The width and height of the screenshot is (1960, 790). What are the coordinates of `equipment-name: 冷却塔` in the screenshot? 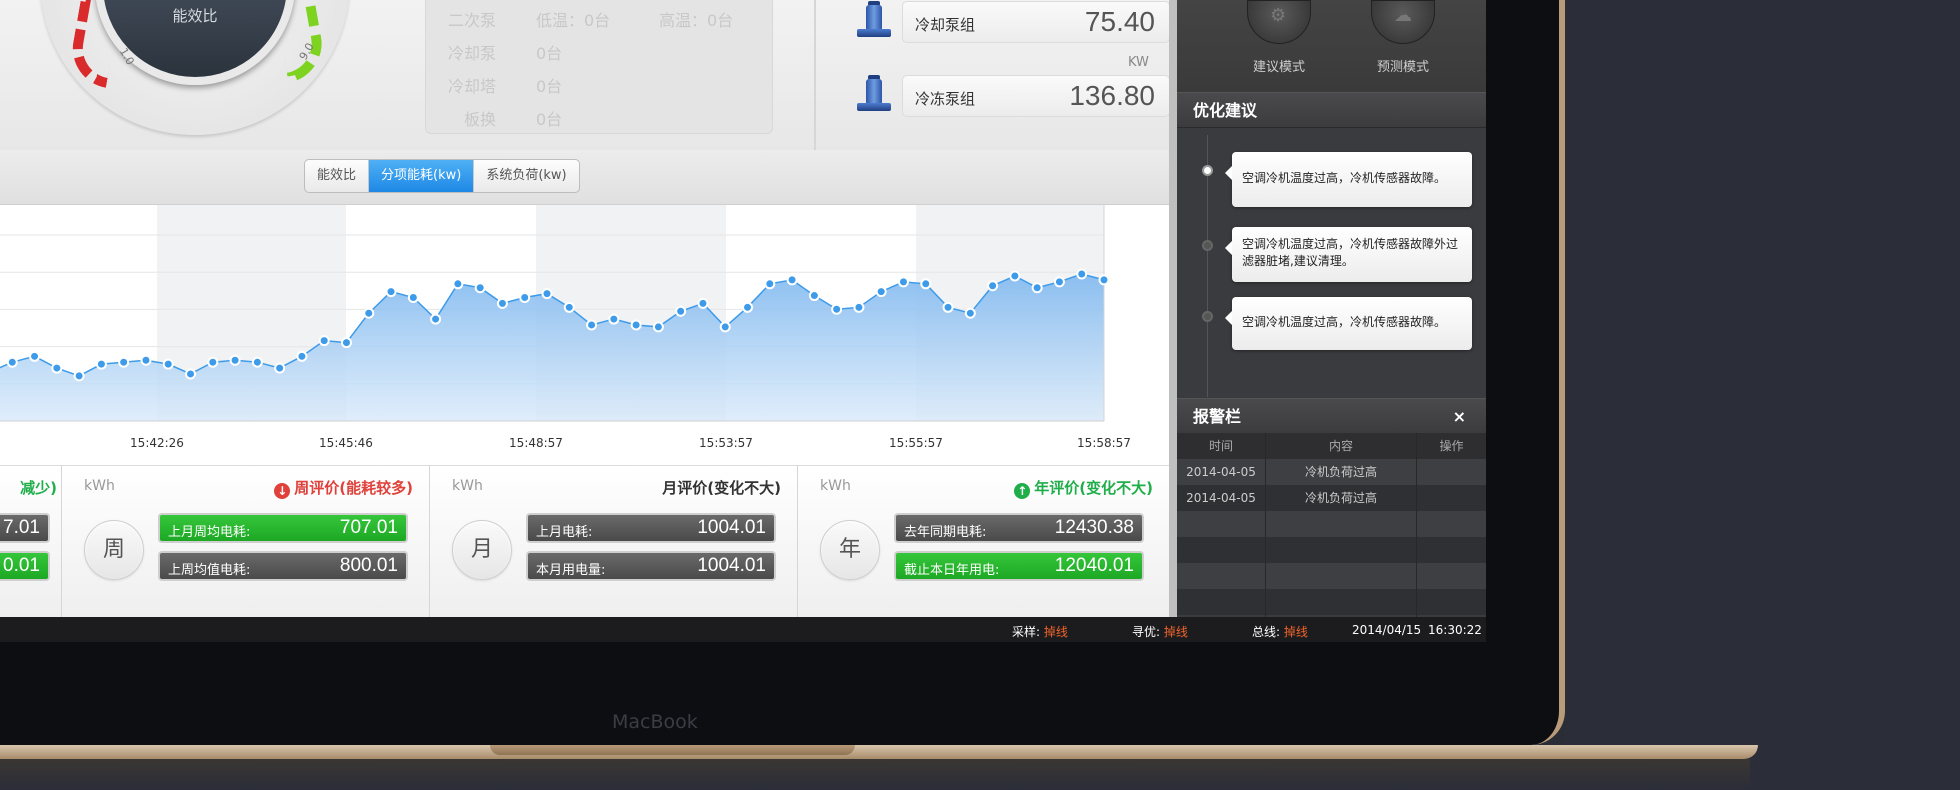 It's located at (471, 86).